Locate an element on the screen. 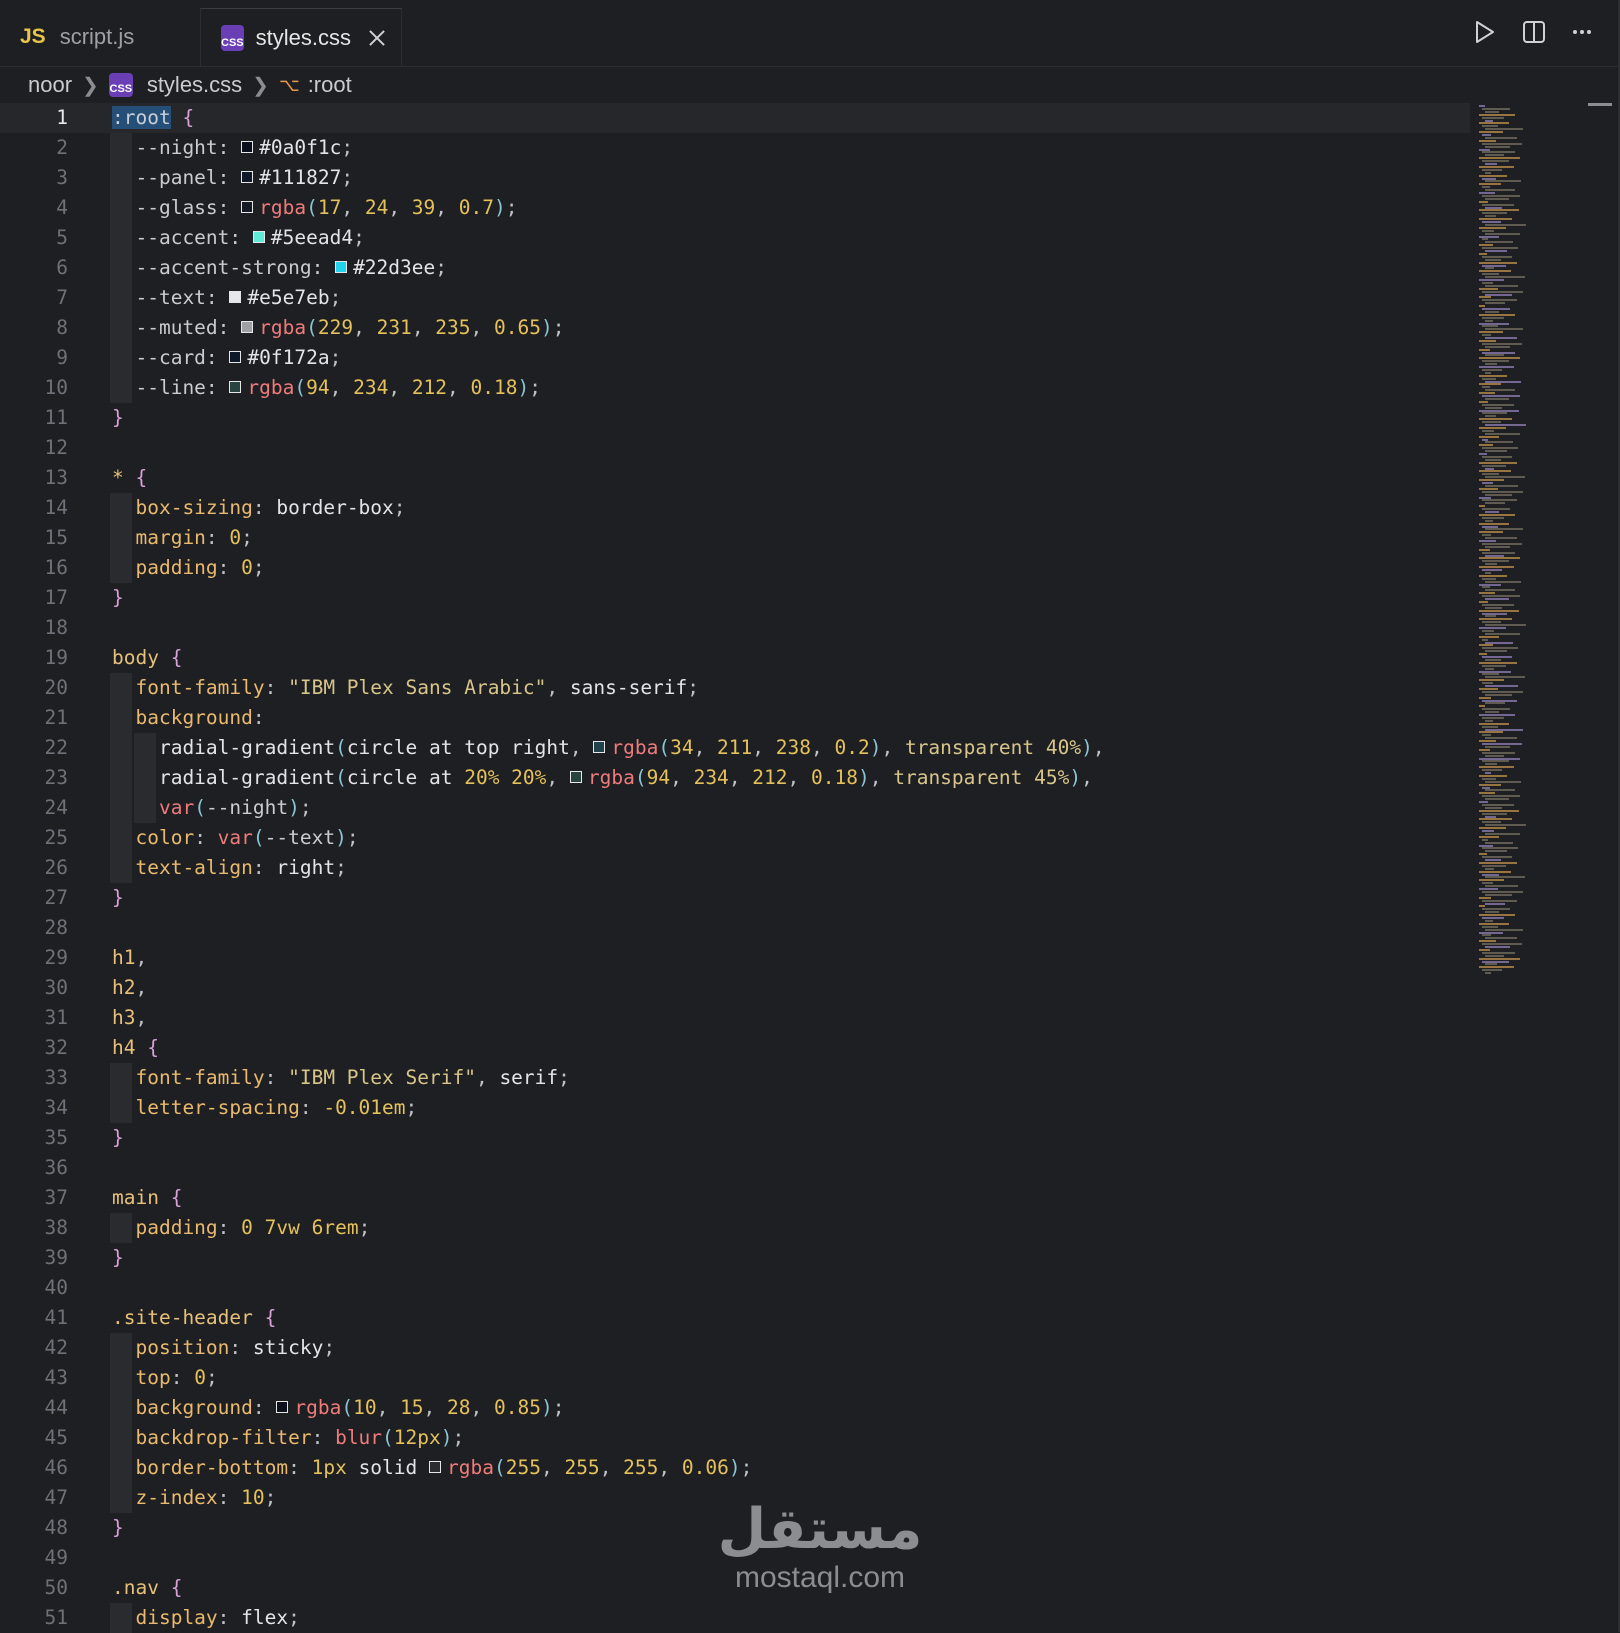  minimap is located at coordinates (1547, 867).